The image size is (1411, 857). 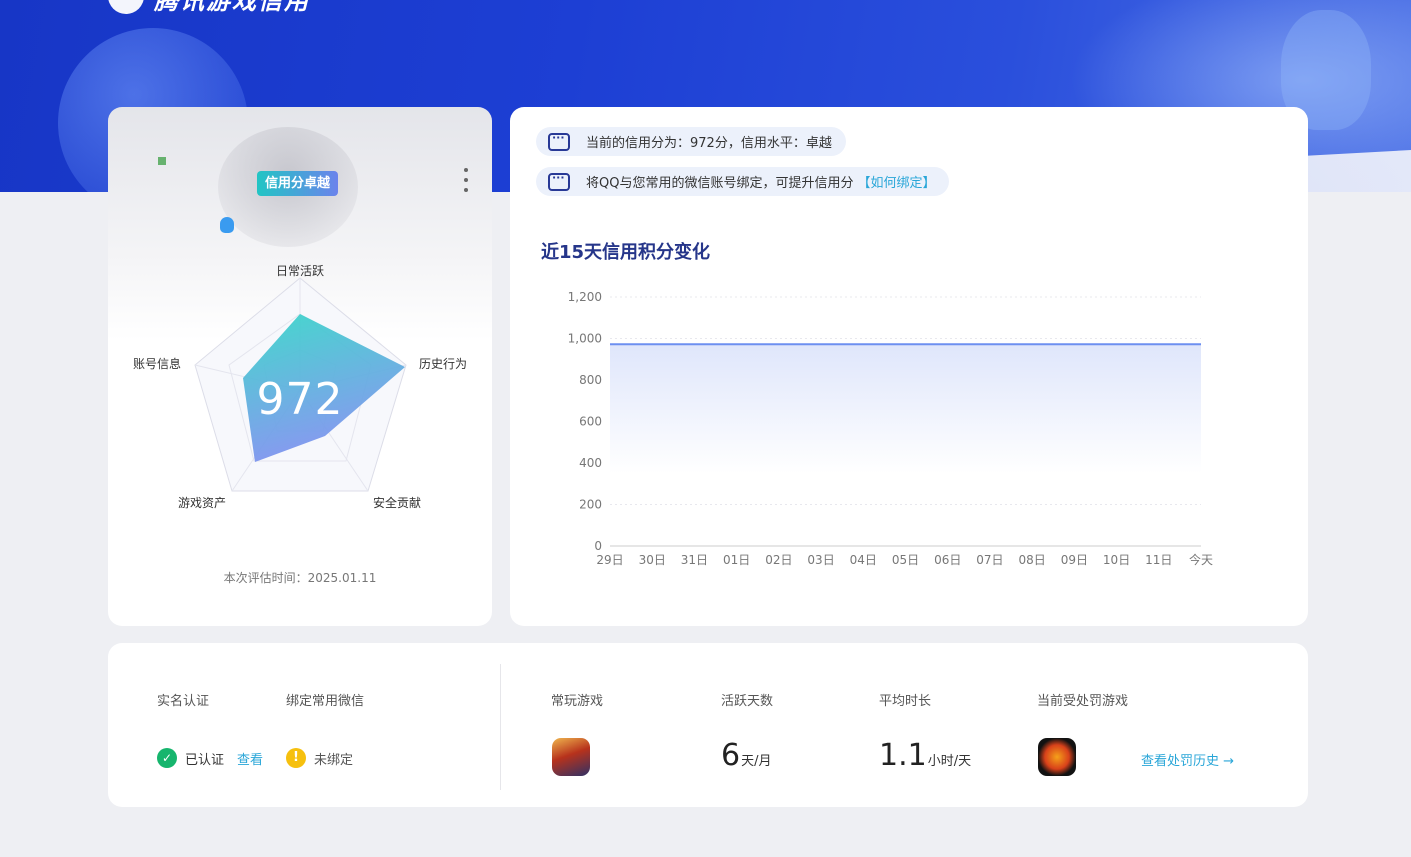 What do you see at coordinates (300, 271) in the screenshot?
I see `radar-label-daily-active: 日常活跃` at bounding box center [300, 271].